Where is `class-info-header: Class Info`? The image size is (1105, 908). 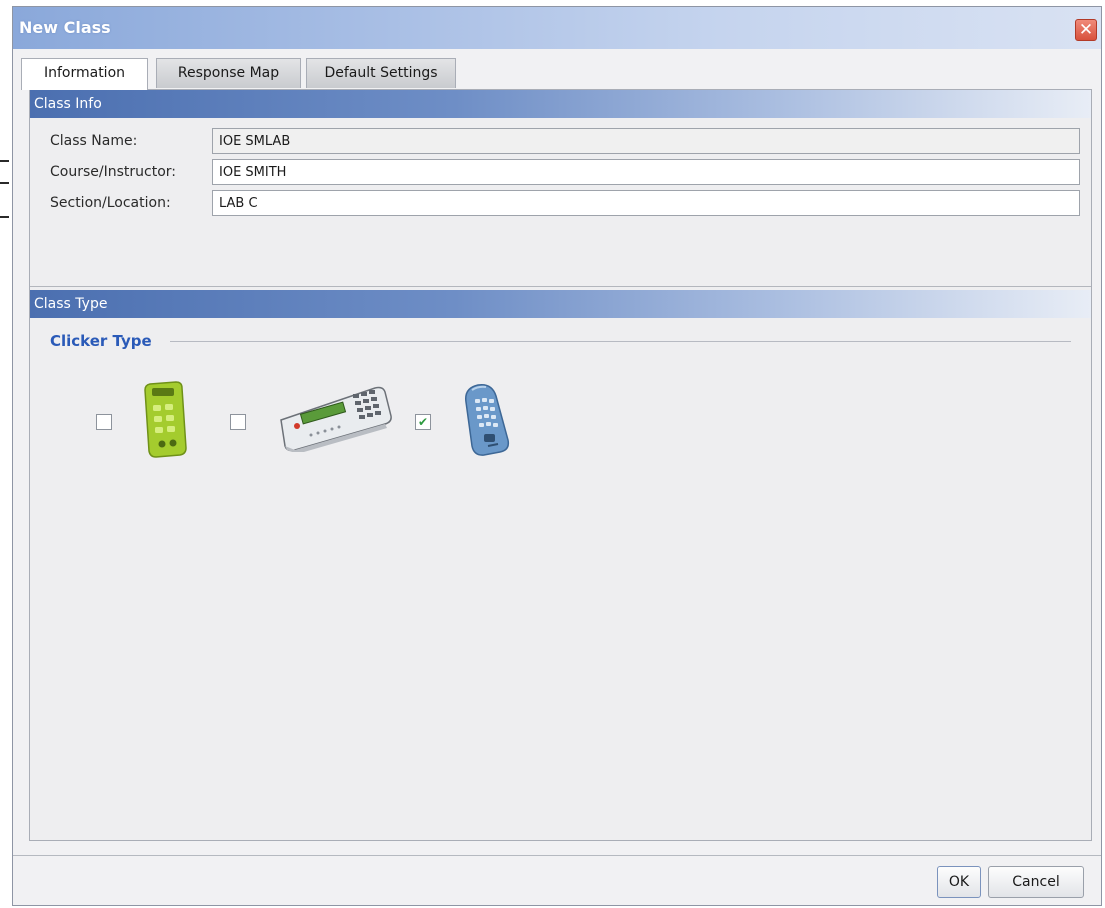 class-info-header: Class Info is located at coordinates (560, 104).